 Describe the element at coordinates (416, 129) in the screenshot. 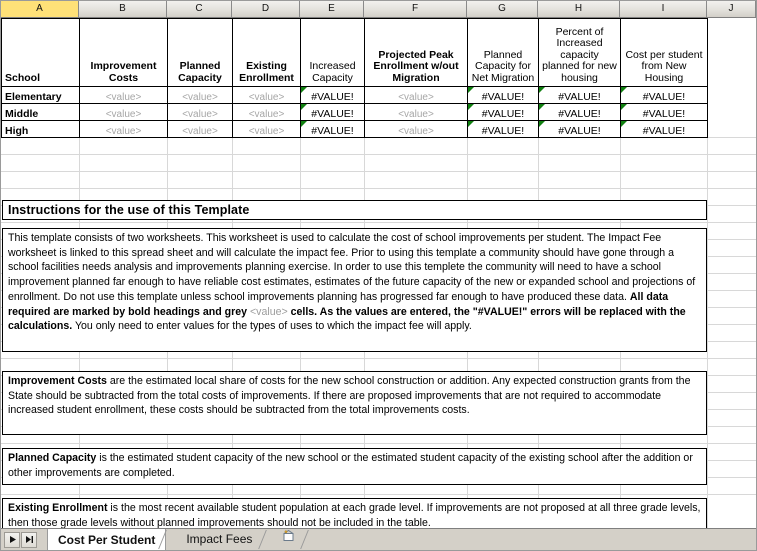

I see `cell-f4: <value>` at that location.